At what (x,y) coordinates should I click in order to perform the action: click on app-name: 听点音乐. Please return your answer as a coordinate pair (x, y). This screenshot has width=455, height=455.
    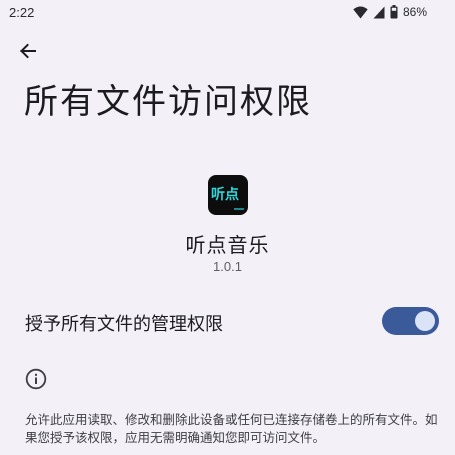
    Looking at the image, I should click on (227, 245).